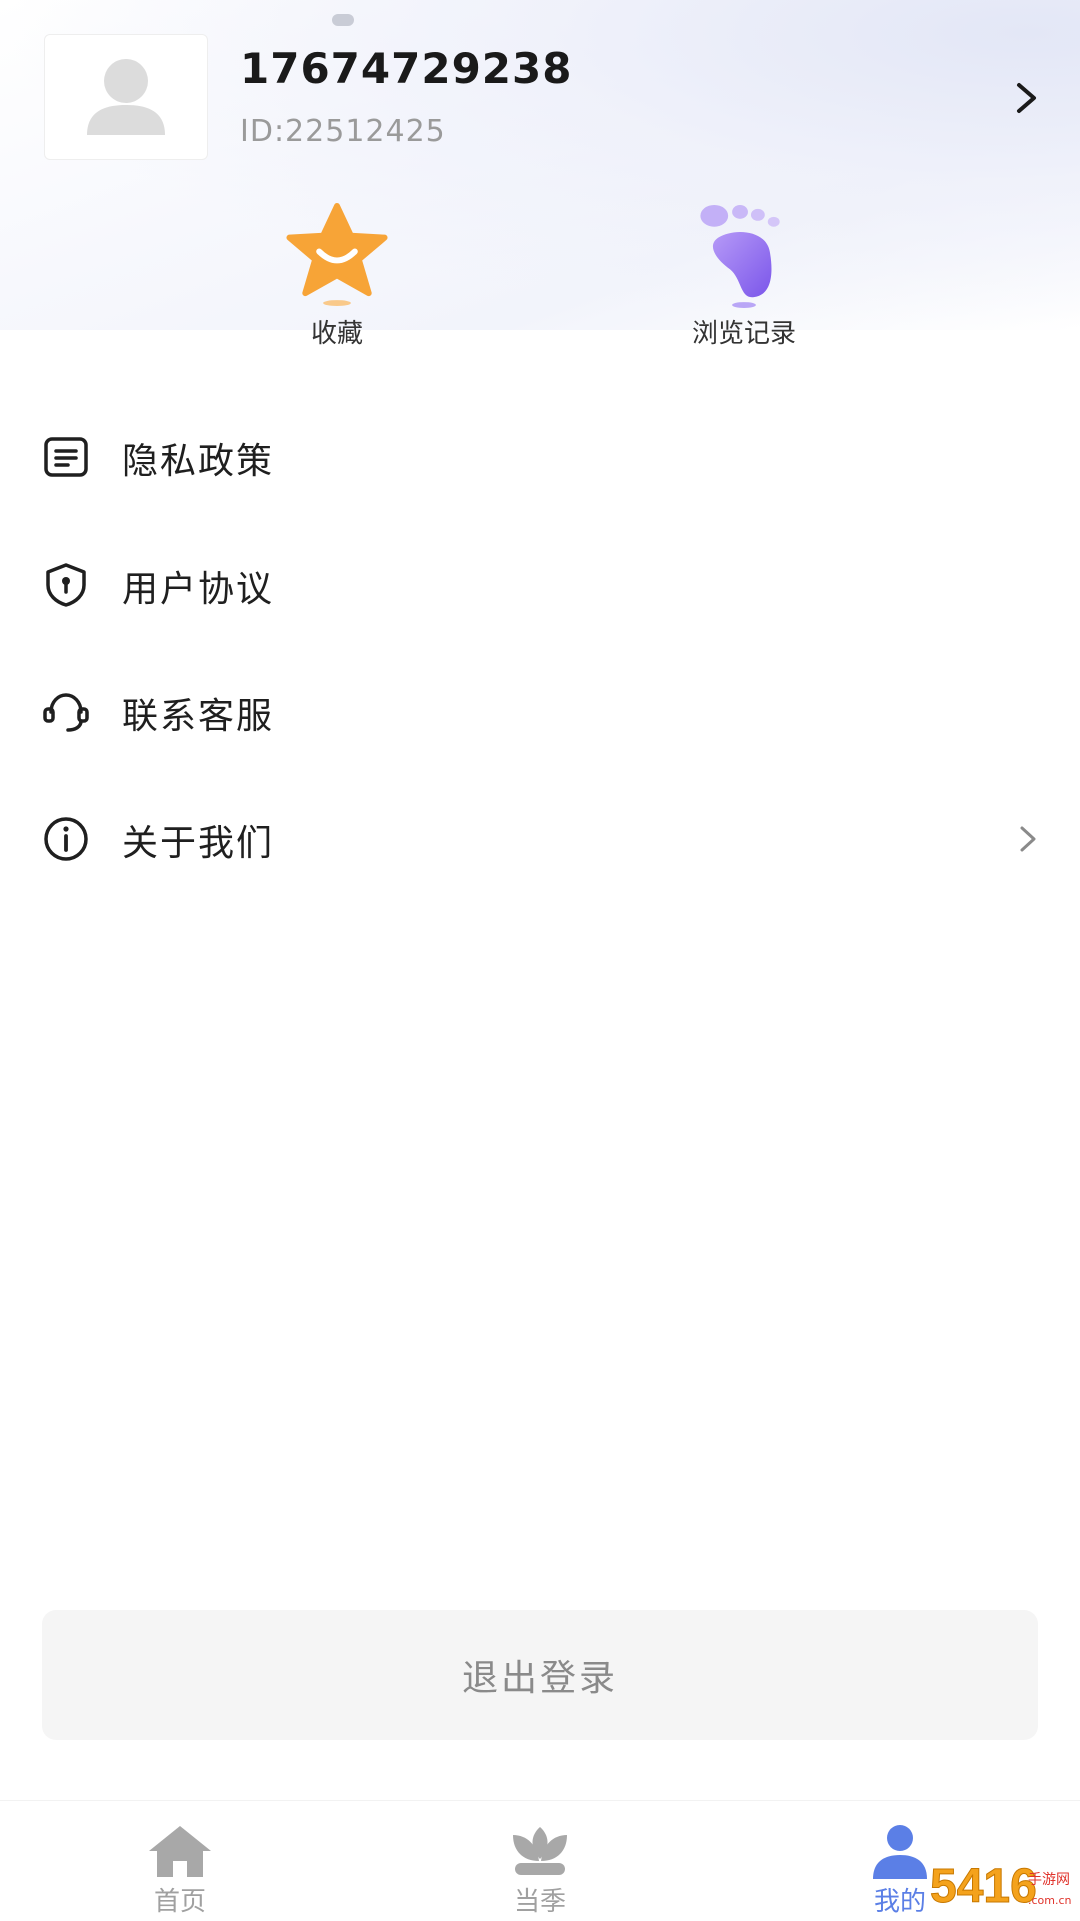 This screenshot has width=1080, height=1921. What do you see at coordinates (540, 1851) in the screenshot?
I see `lotus-icon` at bounding box center [540, 1851].